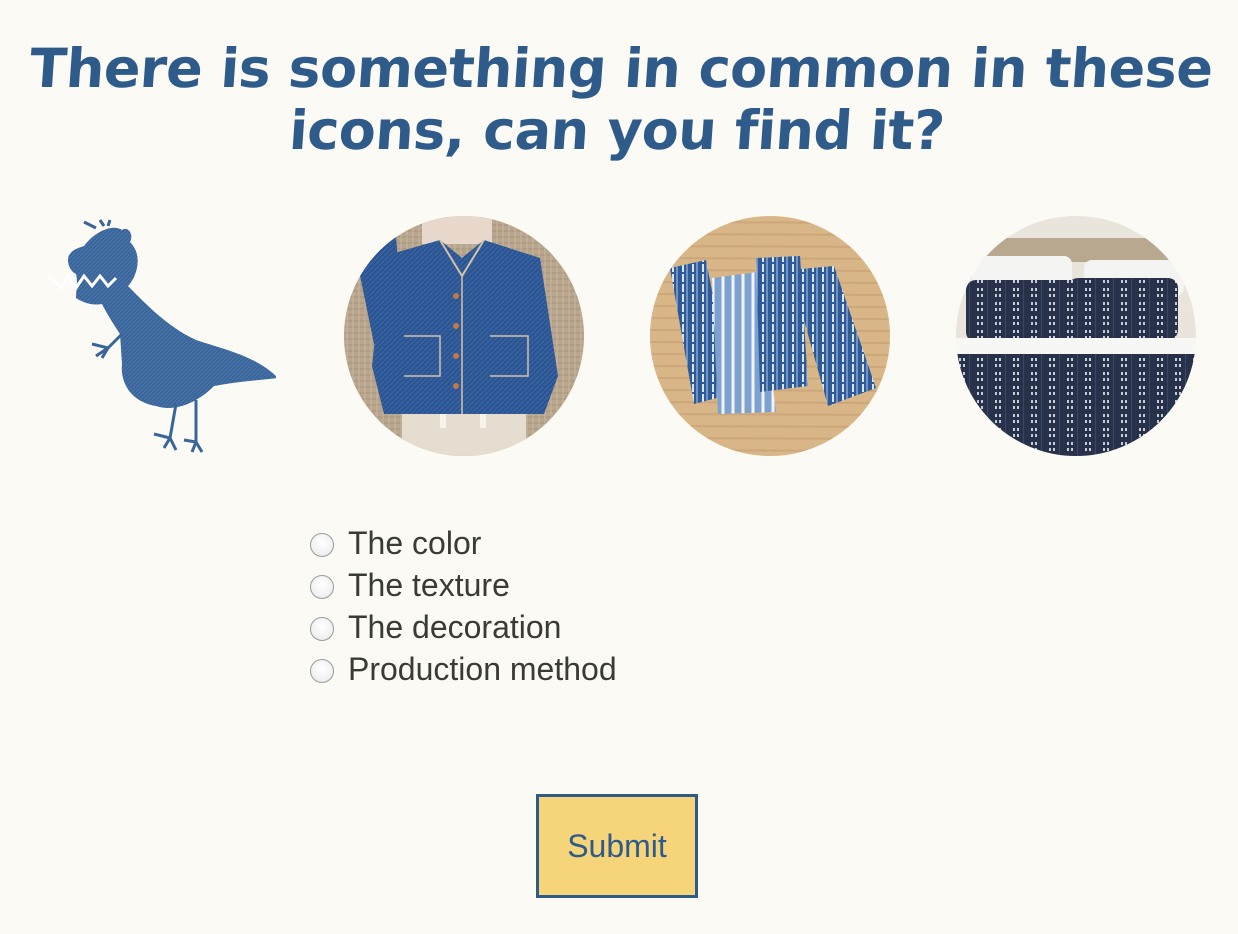 This screenshot has height=934, width=1238. What do you see at coordinates (455, 627) in the screenshot?
I see `option-label: The decoration` at bounding box center [455, 627].